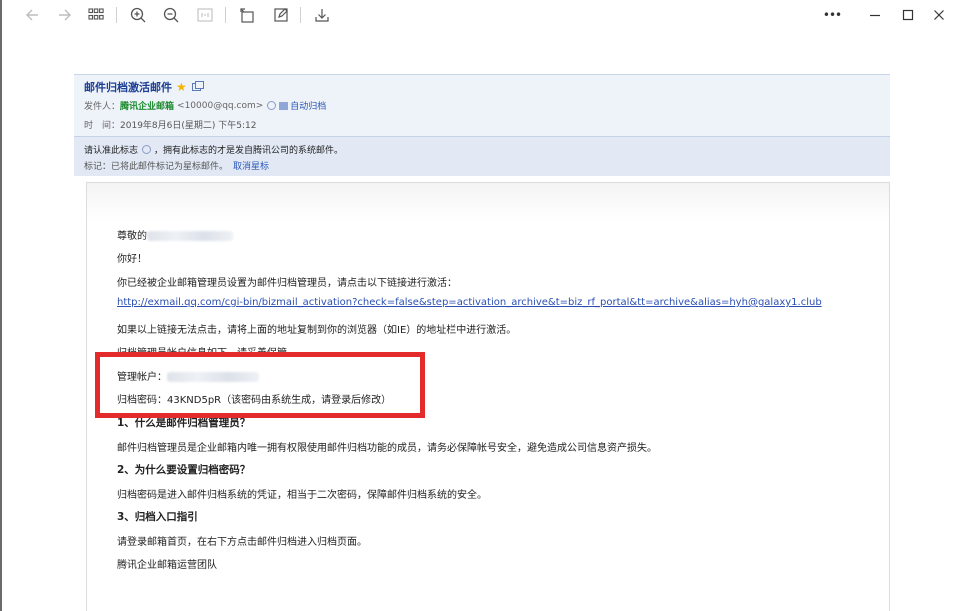 The width and height of the screenshot is (956, 611). I want to click on time-value: 2019年8月6日(星期二) 下午5:12, so click(188, 126).